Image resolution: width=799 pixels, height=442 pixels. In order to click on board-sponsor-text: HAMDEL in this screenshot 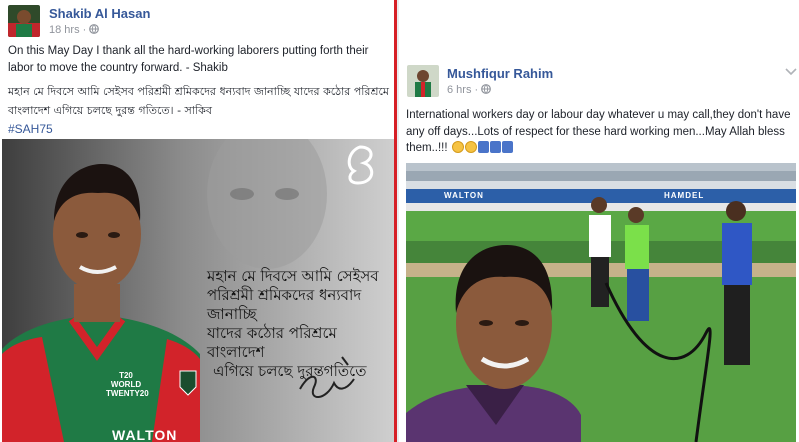, I will do `click(684, 195)`.